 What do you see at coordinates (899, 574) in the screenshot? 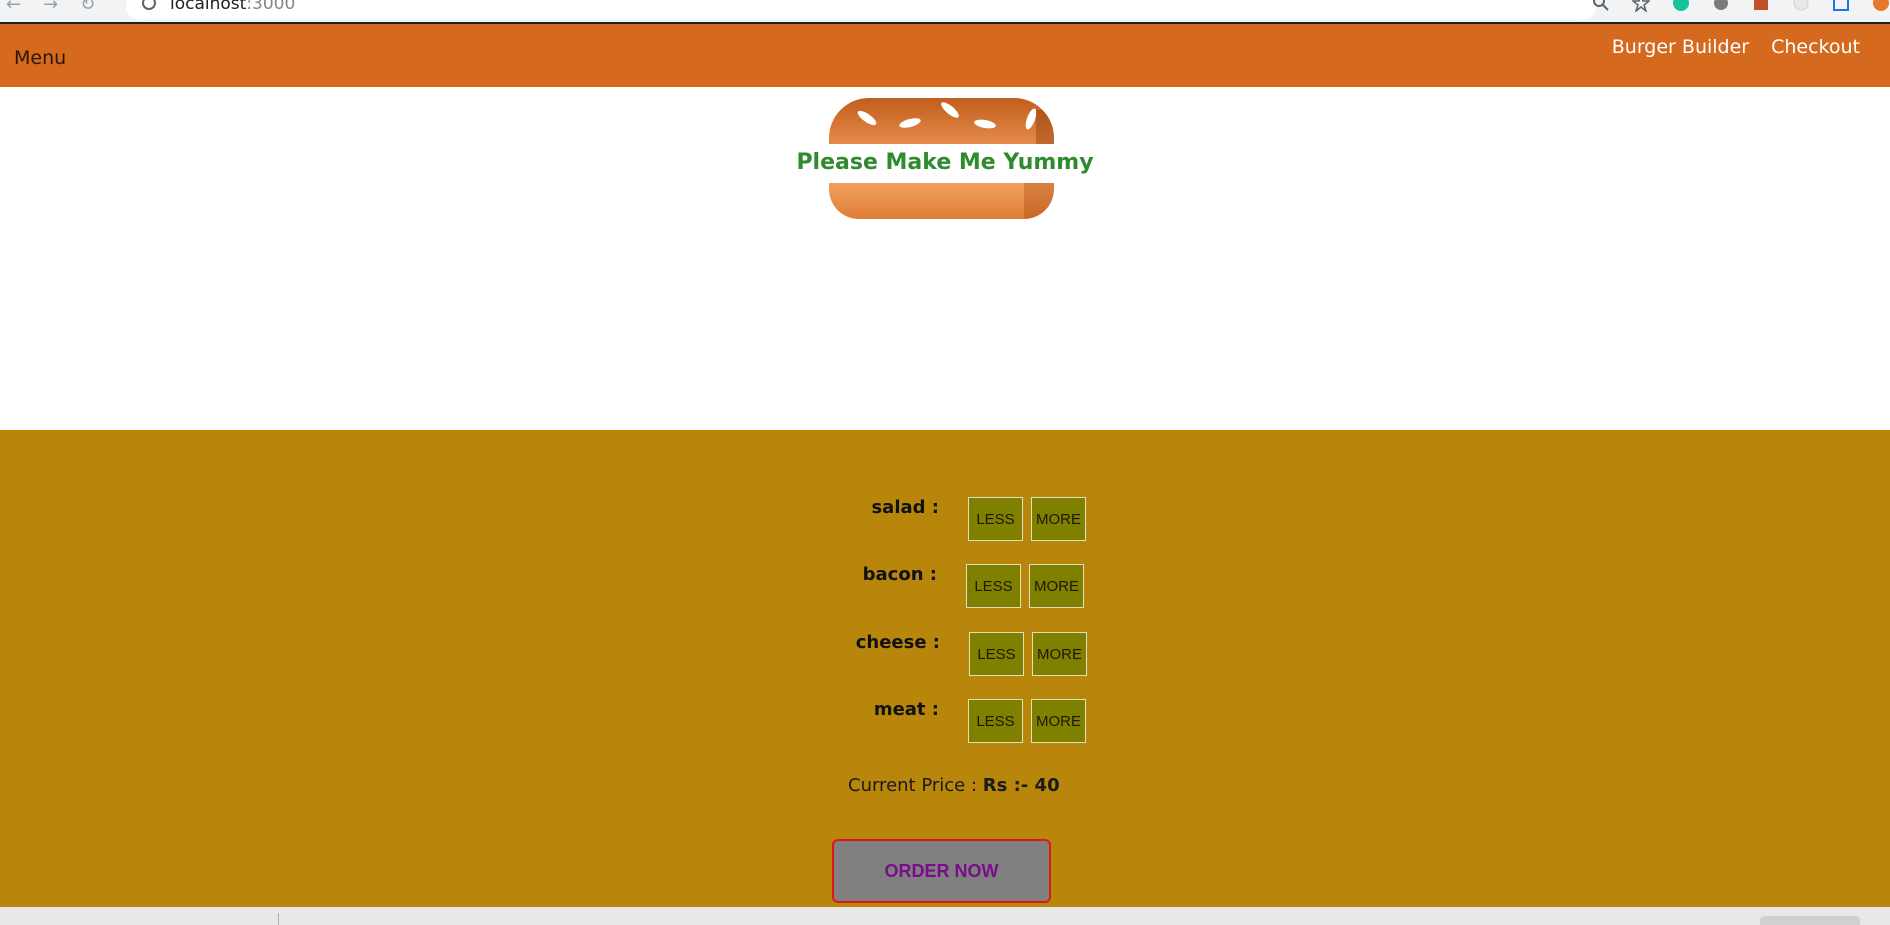
I see `ingredient-label: bacon :` at bounding box center [899, 574].